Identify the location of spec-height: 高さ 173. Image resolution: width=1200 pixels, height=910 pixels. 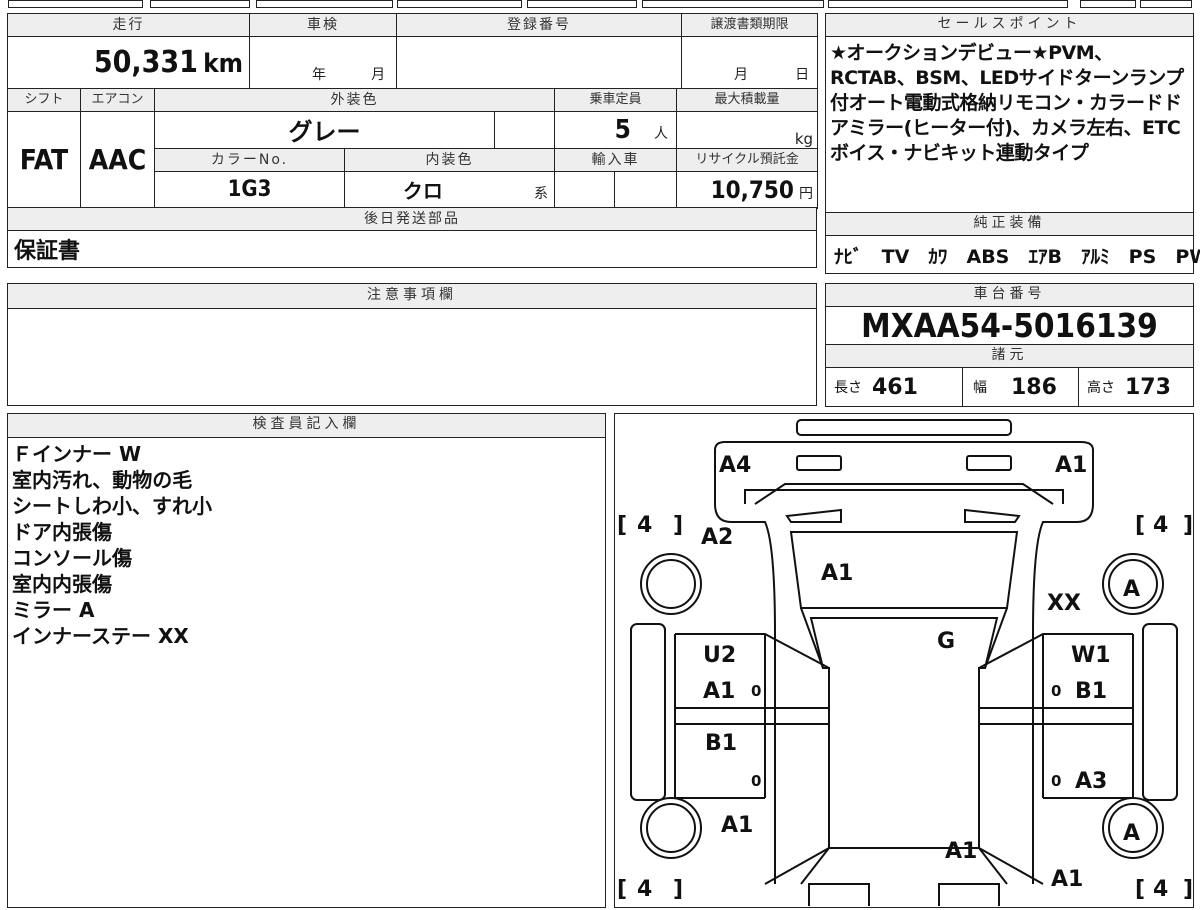
(1136, 387).